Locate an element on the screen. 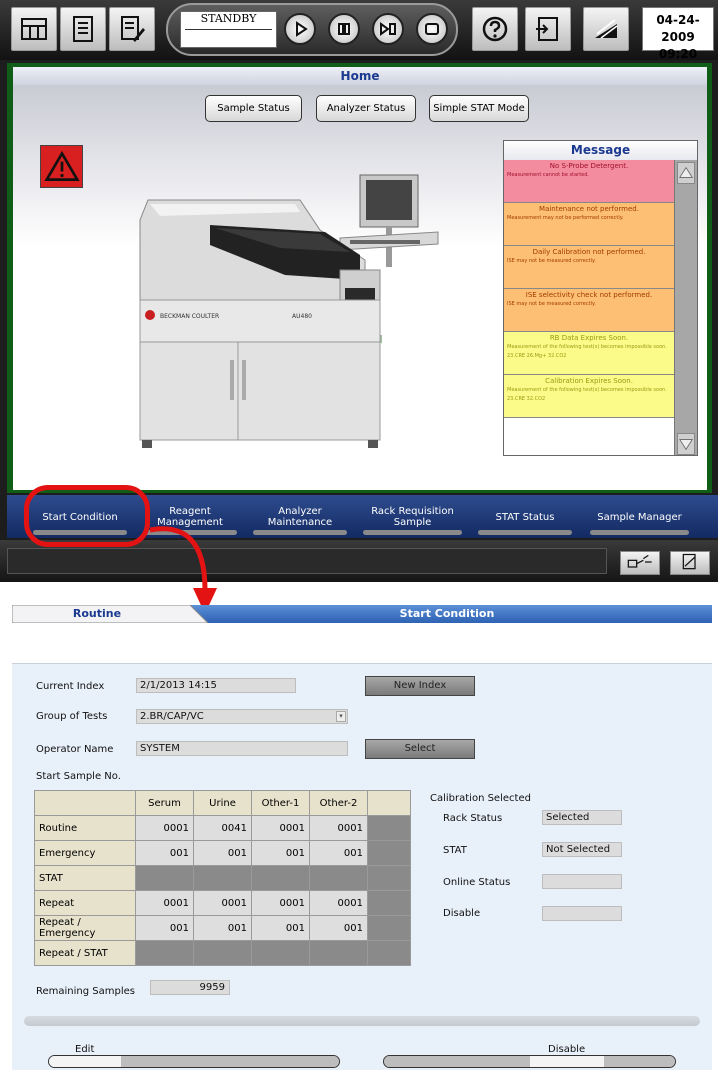 The image size is (718, 1070). shutdown-button is located at coordinates (606, 29).